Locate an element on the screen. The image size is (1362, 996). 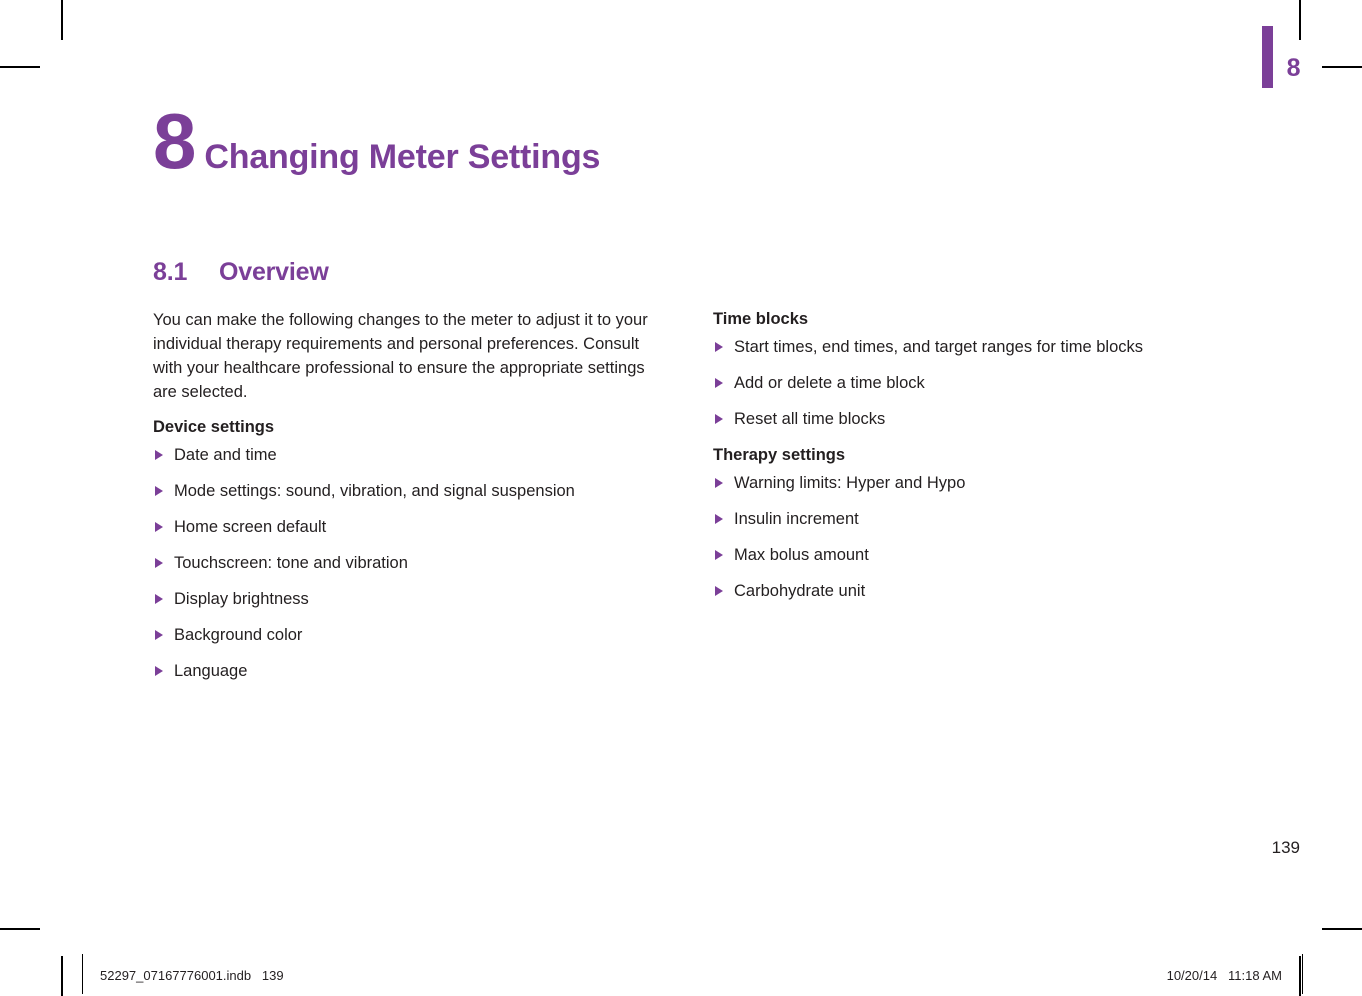
therapy-settings-heading: Therapy settings is located at coordinates (779, 455).